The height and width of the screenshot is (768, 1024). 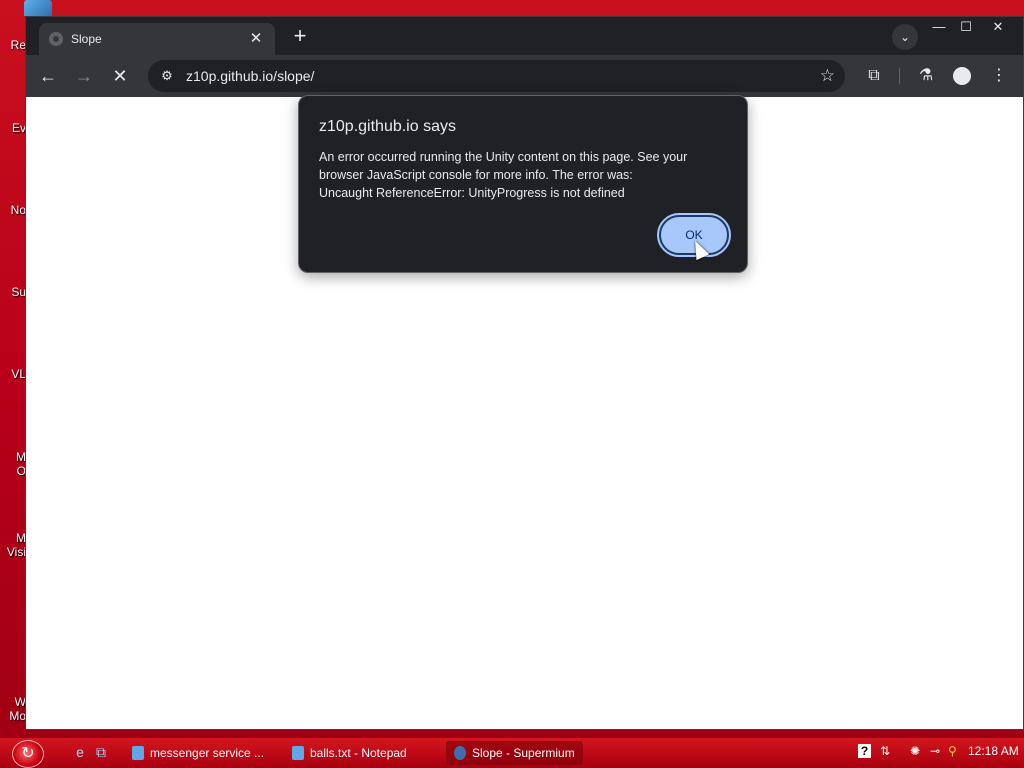 What do you see at coordinates (167, 76) in the screenshot?
I see `site-info-icon: ⚙` at bounding box center [167, 76].